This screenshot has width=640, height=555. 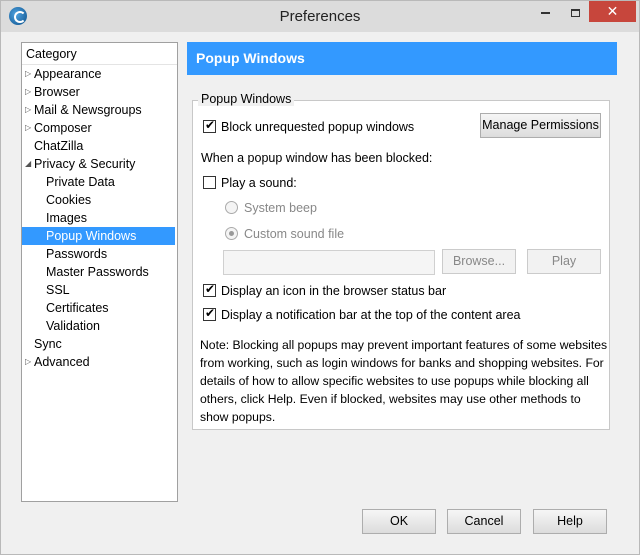 What do you see at coordinates (99, 290) in the screenshot?
I see `tree-item-ssl: SSL` at bounding box center [99, 290].